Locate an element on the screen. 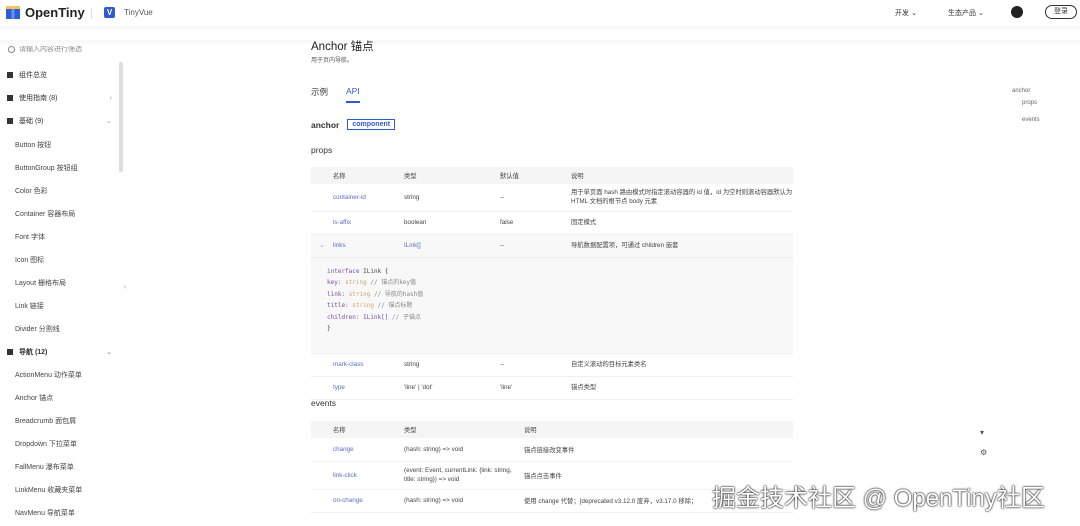 This screenshot has width=1080, height=526. collapse-sidebar-icon: ‹ is located at coordinates (125, 286).